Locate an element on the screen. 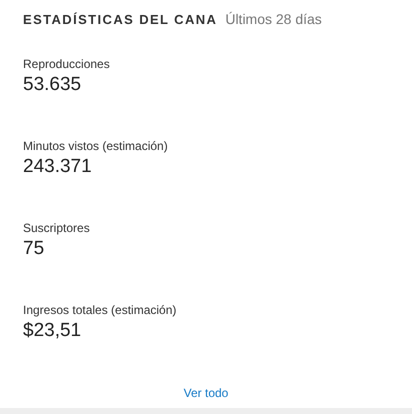  stat-value: 75 is located at coordinates (34, 249).